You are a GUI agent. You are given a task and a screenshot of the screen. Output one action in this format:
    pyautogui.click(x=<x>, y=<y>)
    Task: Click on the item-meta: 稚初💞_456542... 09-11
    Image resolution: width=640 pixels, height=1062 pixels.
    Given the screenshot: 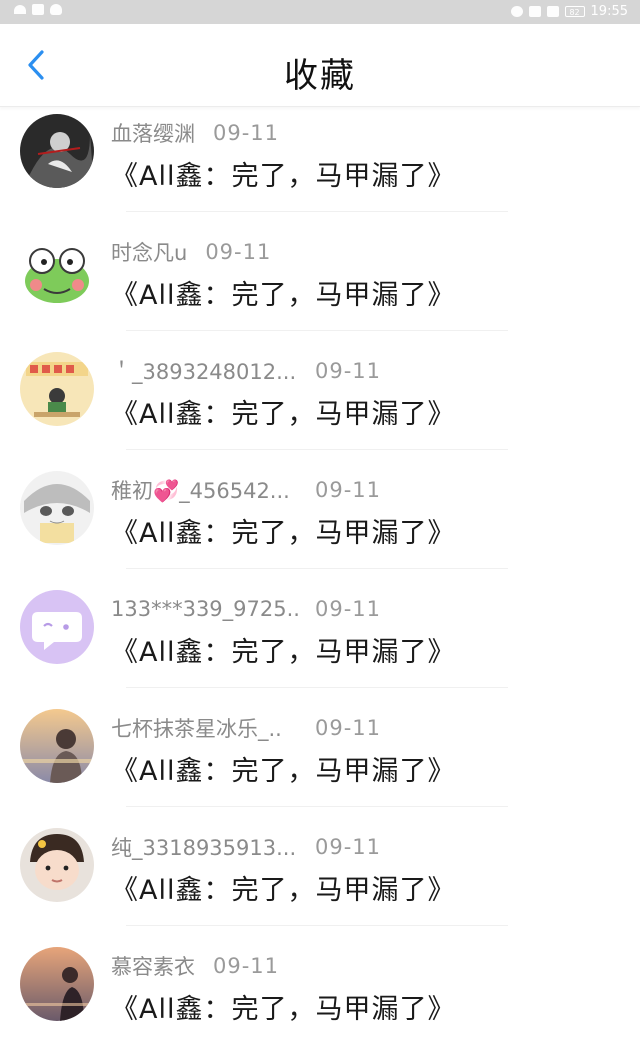 What is the action you would take?
    pyautogui.click(x=246, y=490)
    